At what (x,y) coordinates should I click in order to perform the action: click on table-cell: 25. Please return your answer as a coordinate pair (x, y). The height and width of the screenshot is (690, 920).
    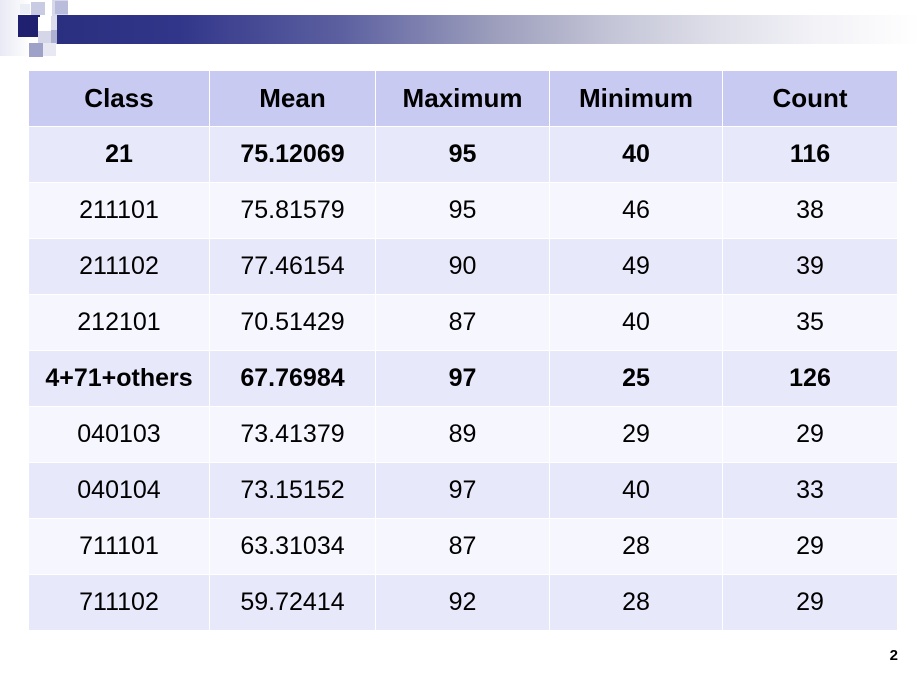
    Looking at the image, I should click on (636, 378).